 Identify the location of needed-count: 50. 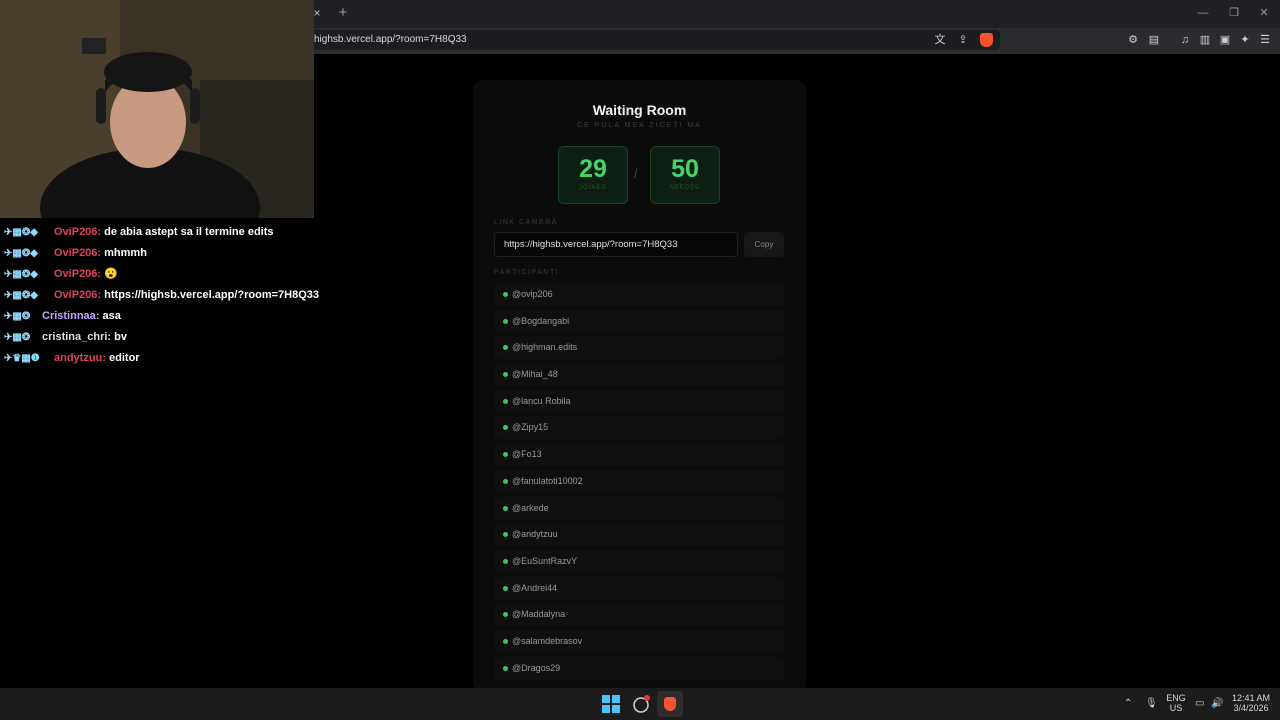
(685, 169).